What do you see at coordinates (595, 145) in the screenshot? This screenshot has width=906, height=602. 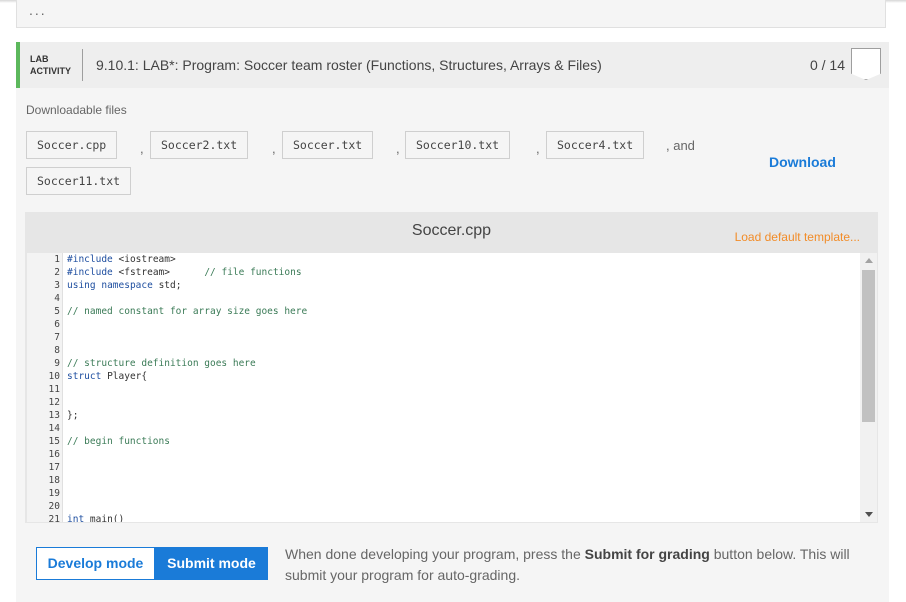 I see `file-chip-soccer4-txt: Soccer4.txt` at bounding box center [595, 145].